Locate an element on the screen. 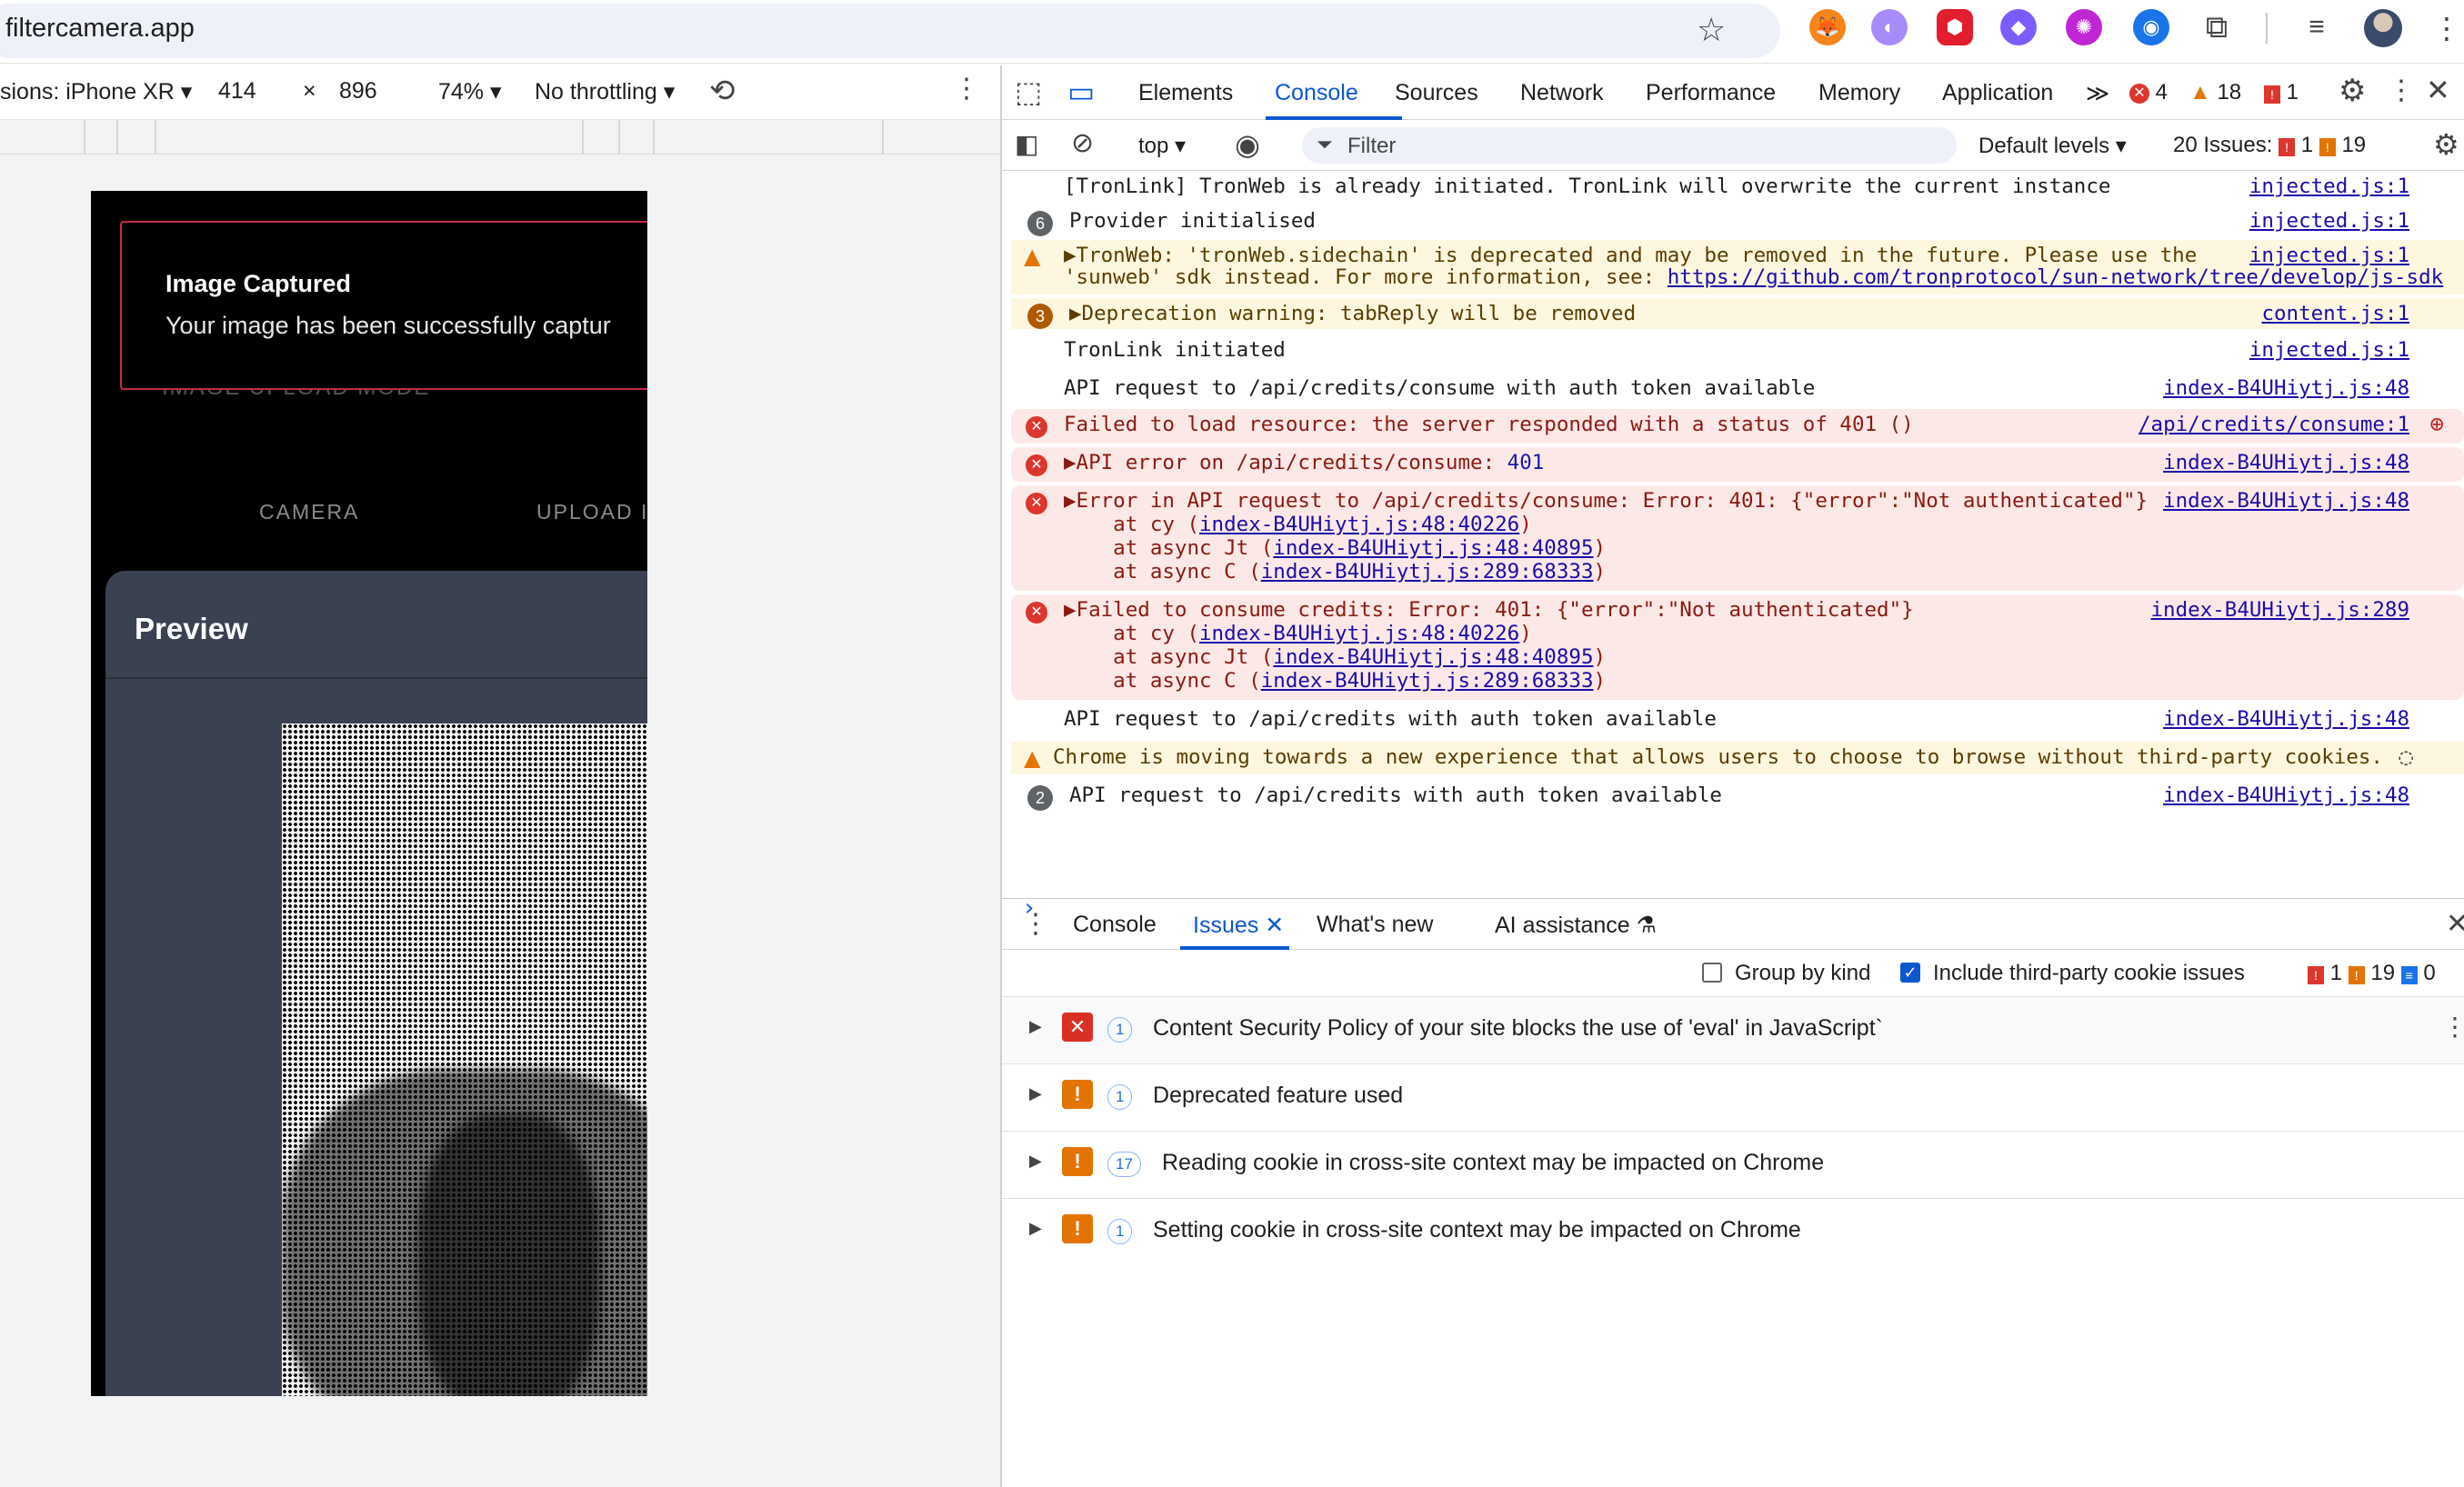 The image size is (2464, 1487). crystal-extension-icon: ◆ is located at coordinates (2019, 27).